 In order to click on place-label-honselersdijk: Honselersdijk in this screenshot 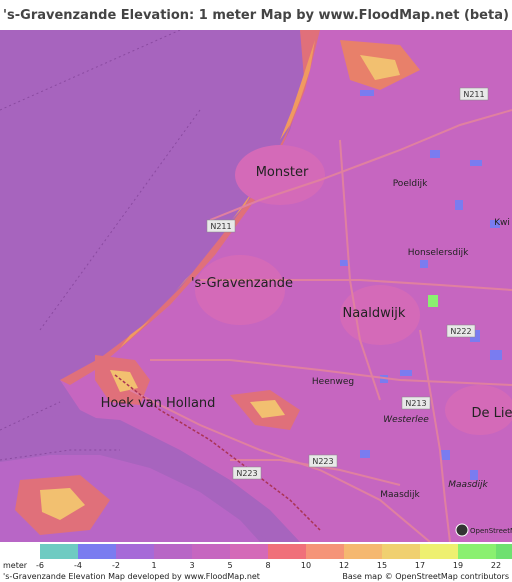, I will do `click(438, 253)`.